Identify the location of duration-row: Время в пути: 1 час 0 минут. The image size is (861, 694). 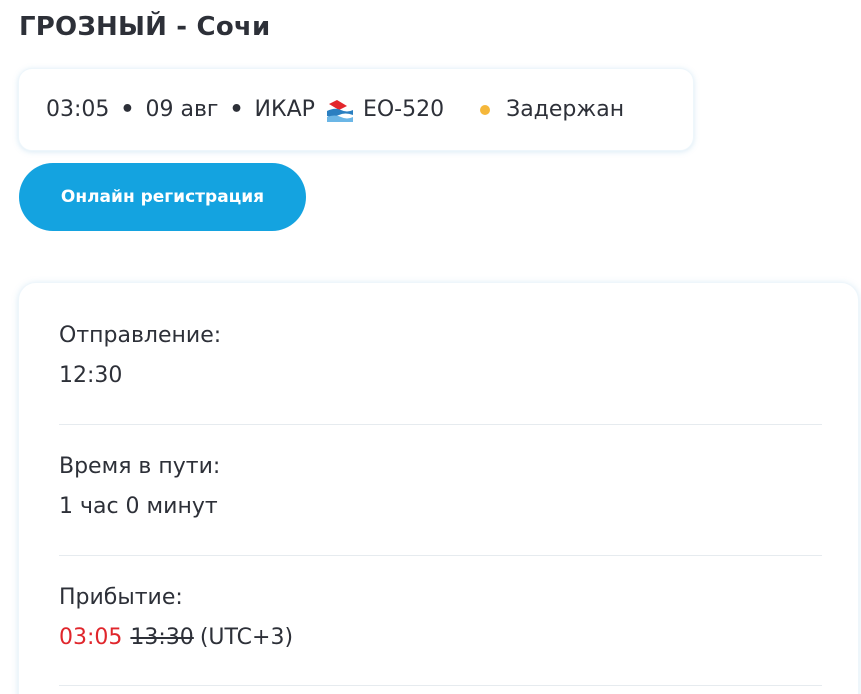
(440, 487).